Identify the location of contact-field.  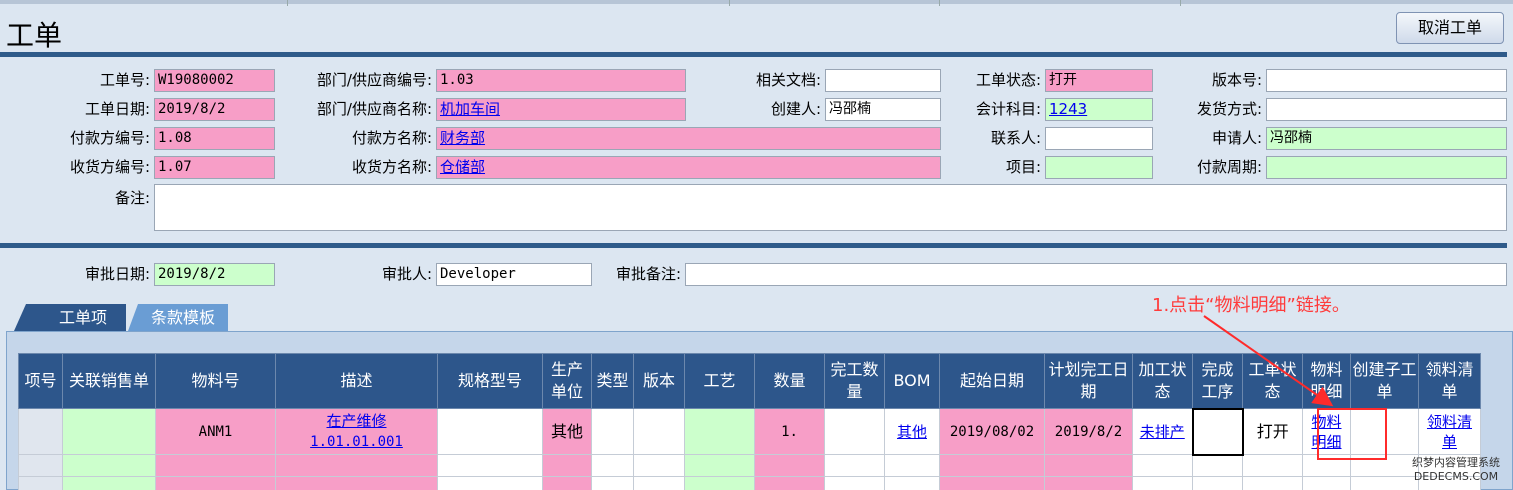
(1099, 138).